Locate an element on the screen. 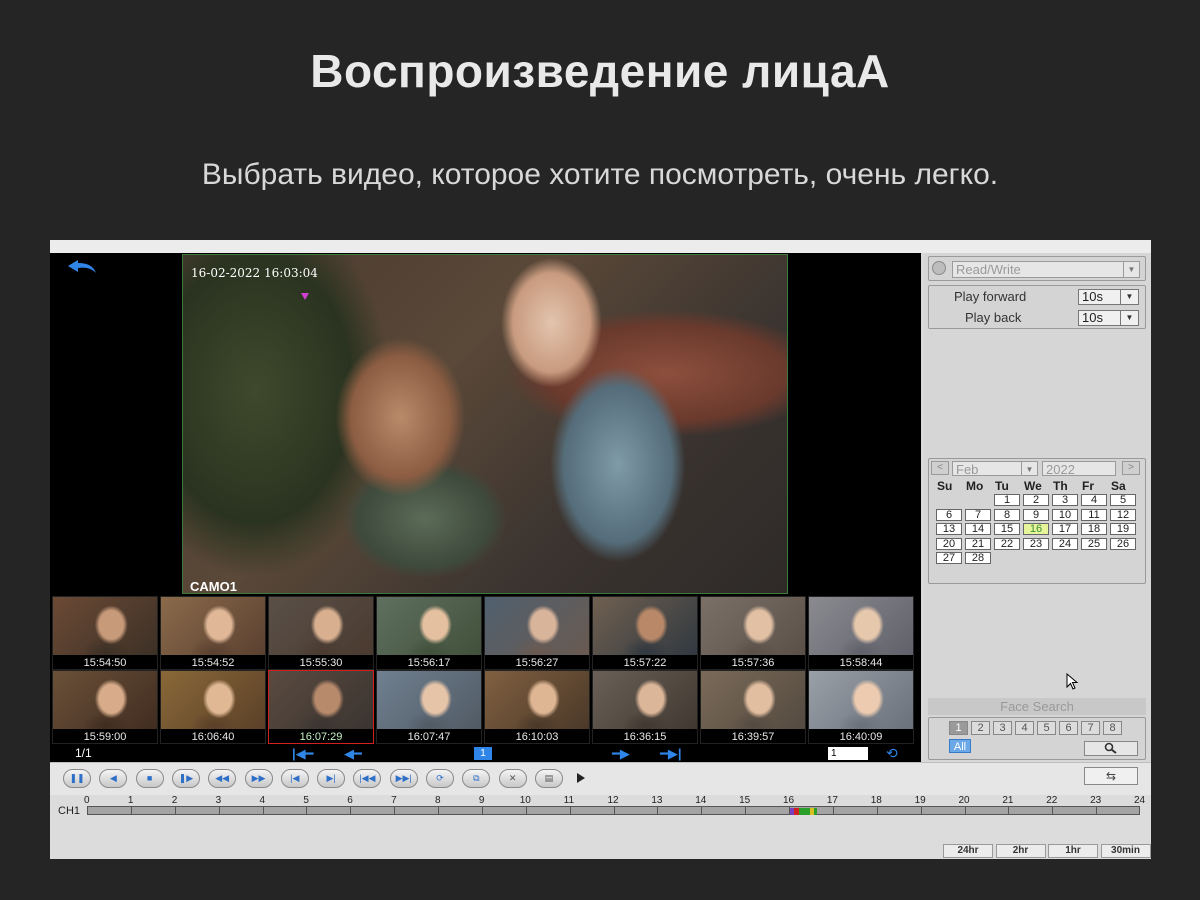 The width and height of the screenshot is (1200, 900). skip-to-first-icon: |◀━ is located at coordinates (302, 753).